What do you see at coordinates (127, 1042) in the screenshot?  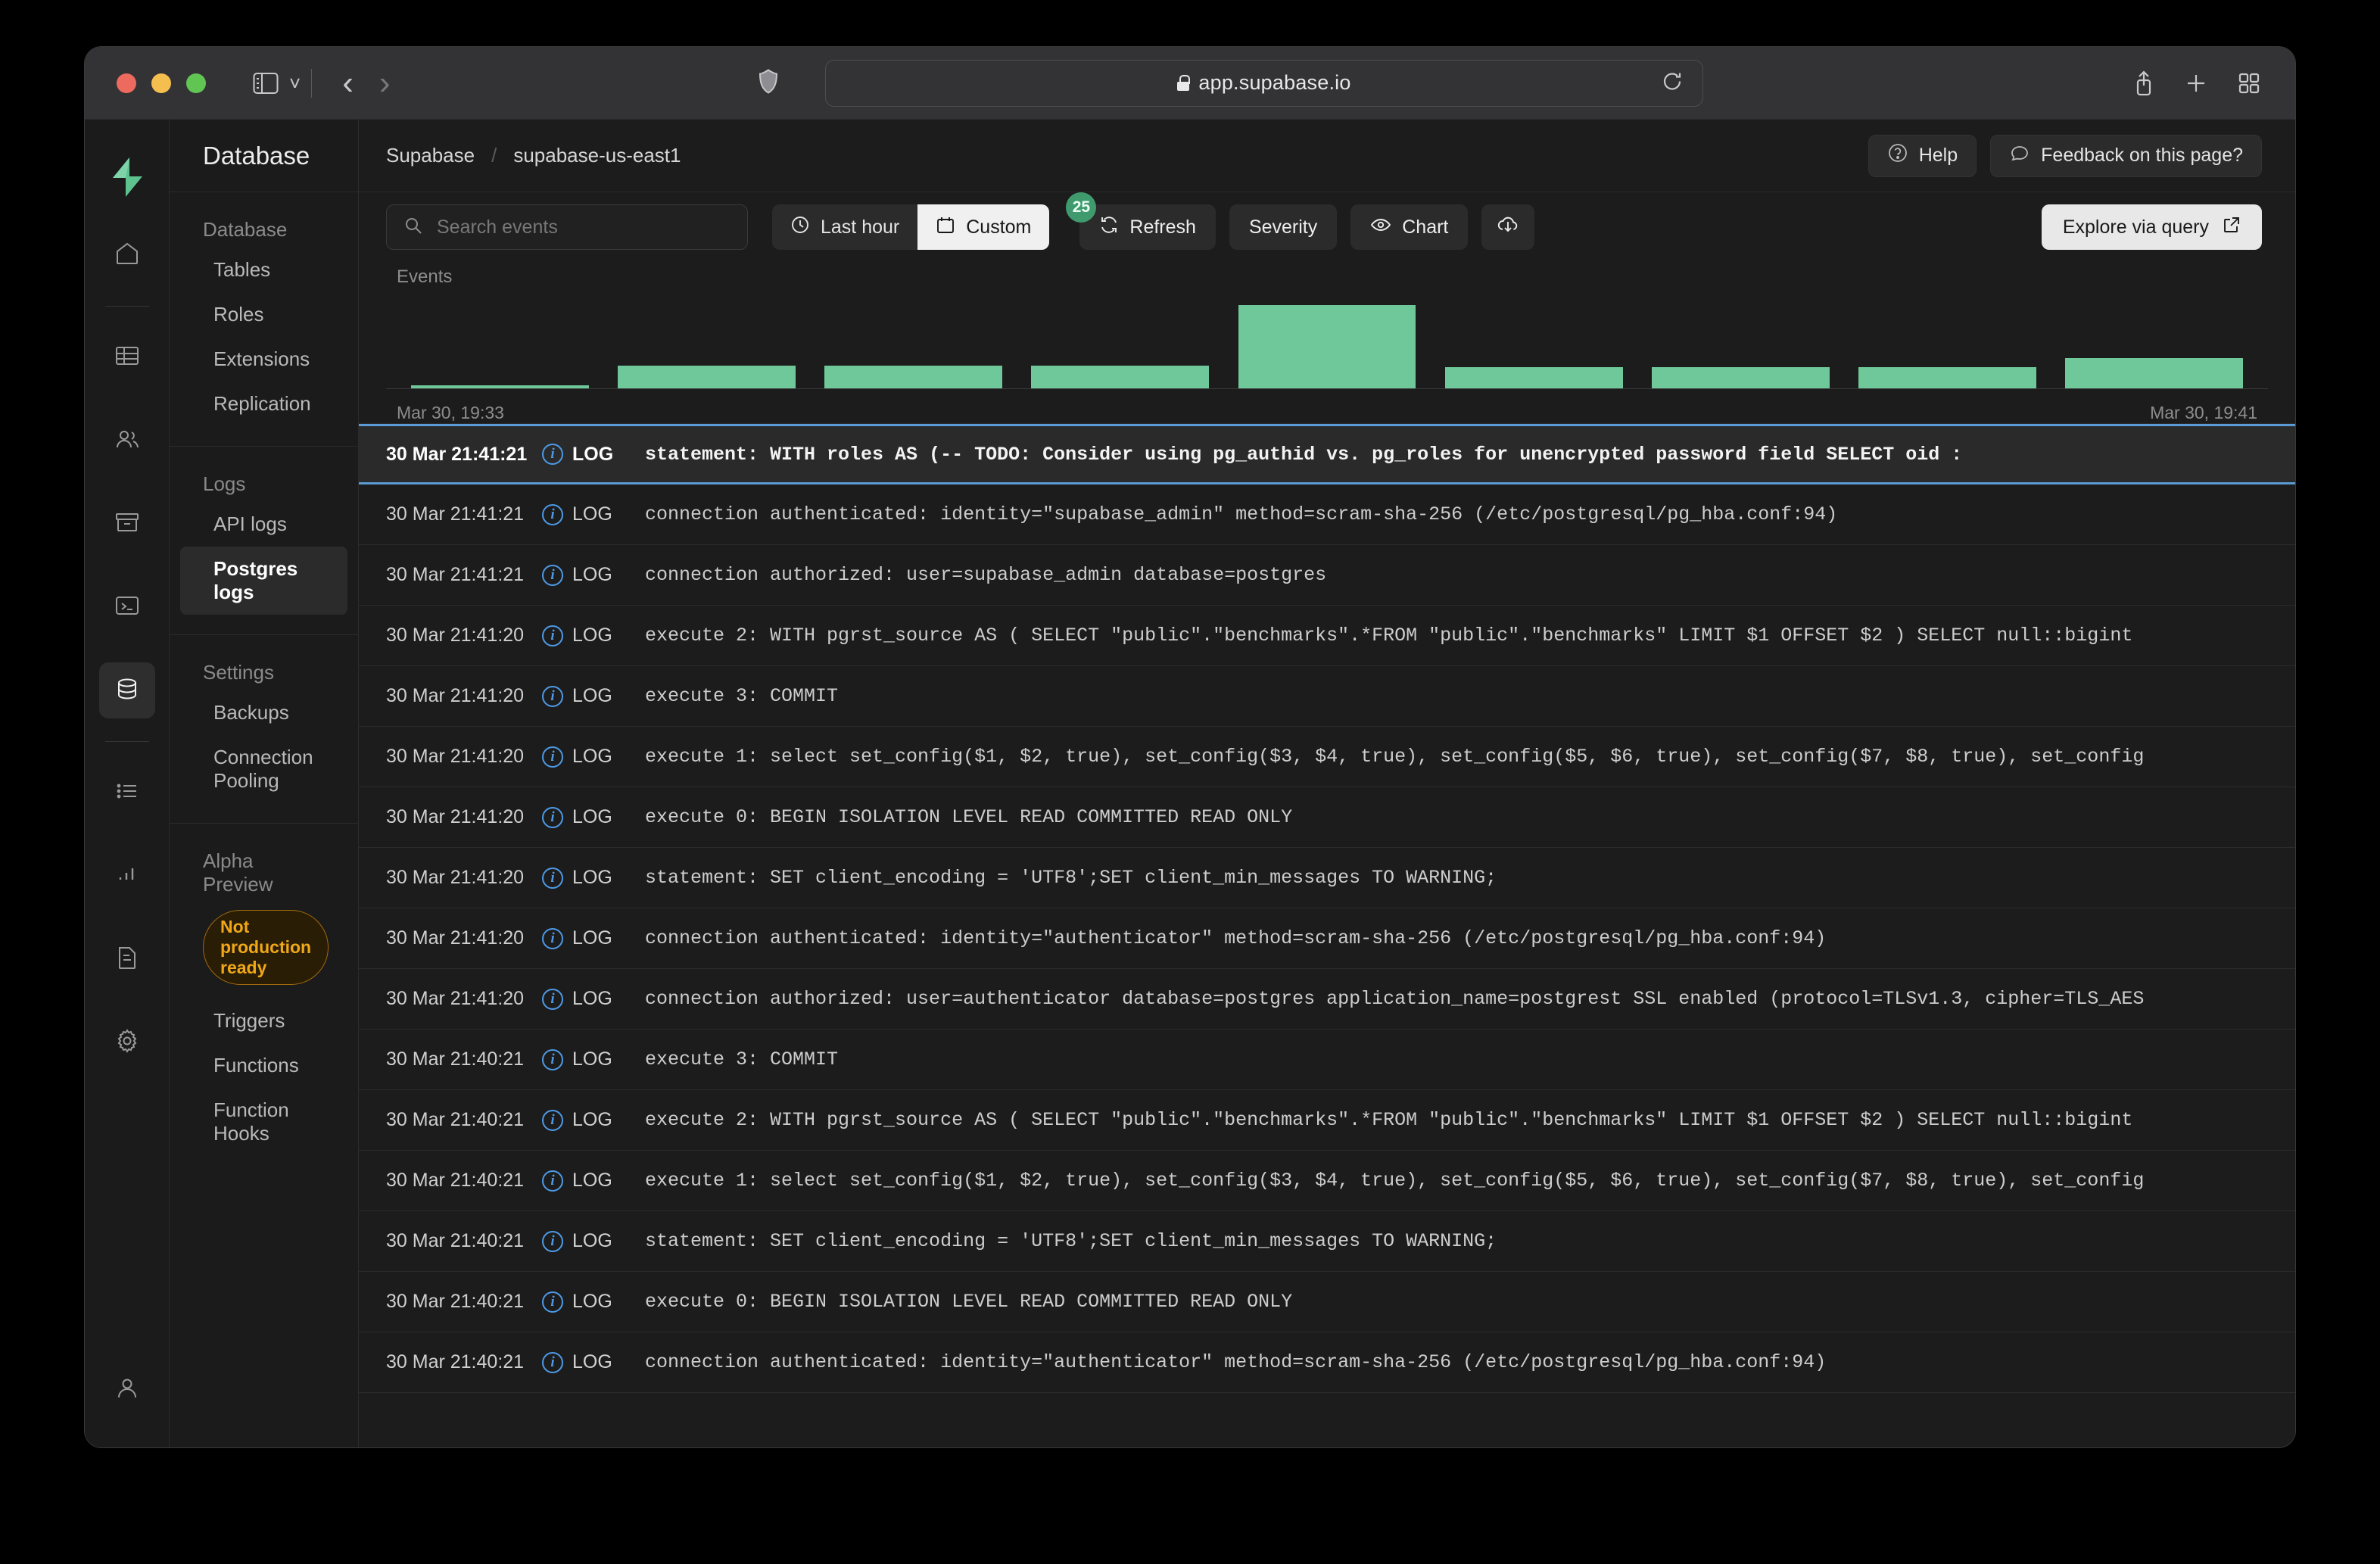 I see `rail-item-settings` at bounding box center [127, 1042].